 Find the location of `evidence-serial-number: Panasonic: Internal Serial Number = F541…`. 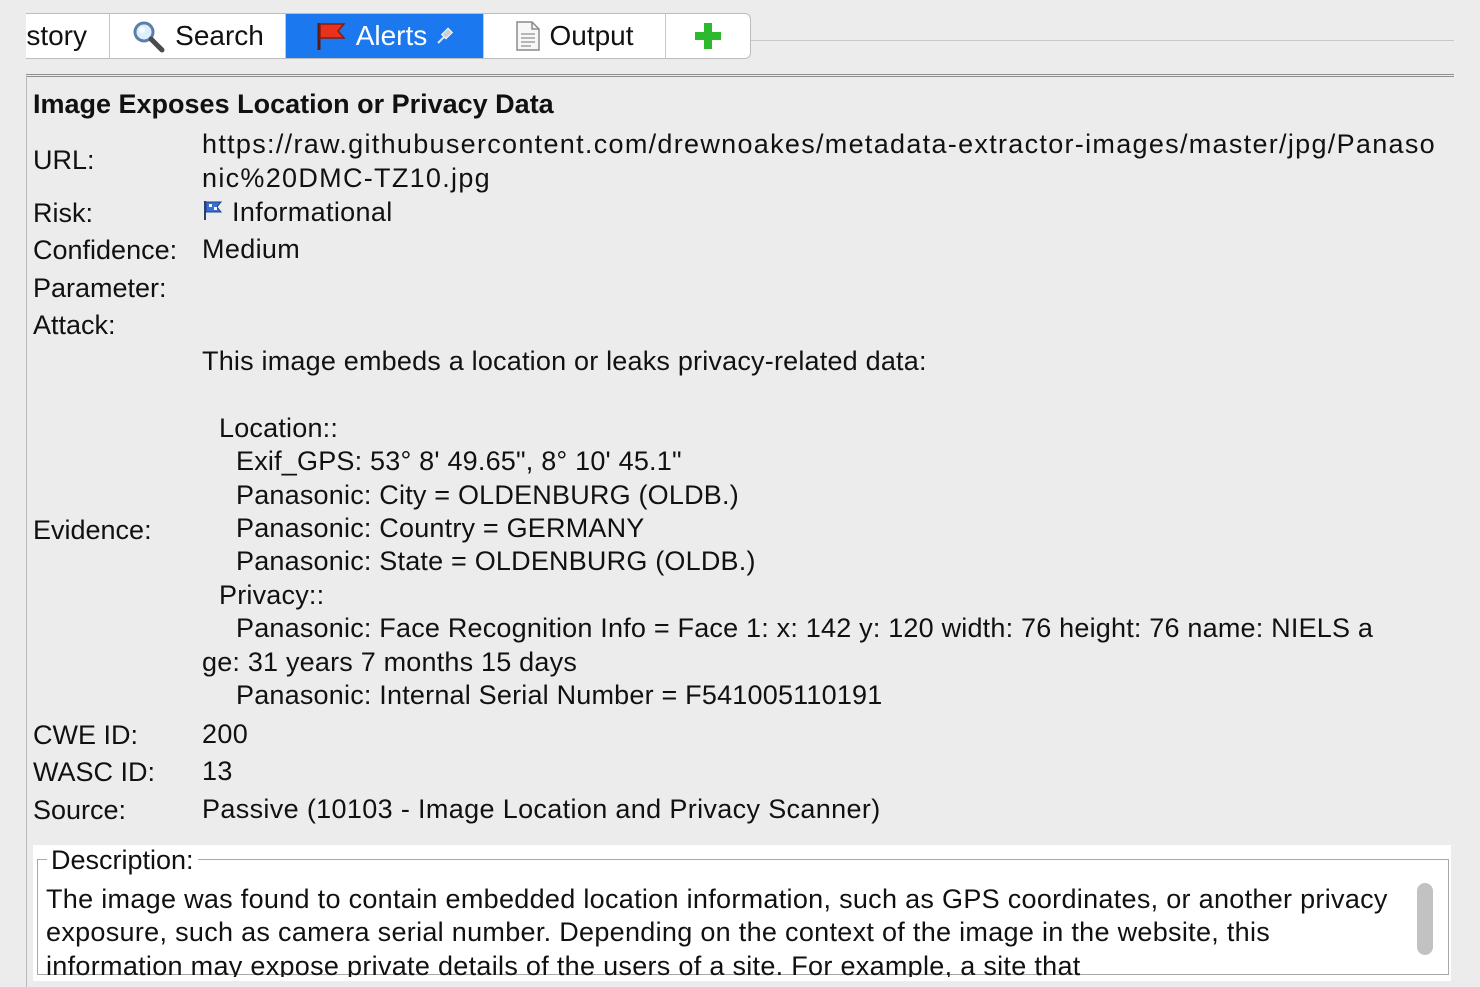

evidence-serial-number: Panasonic: Internal Serial Number = F541… is located at coordinates (559, 695).